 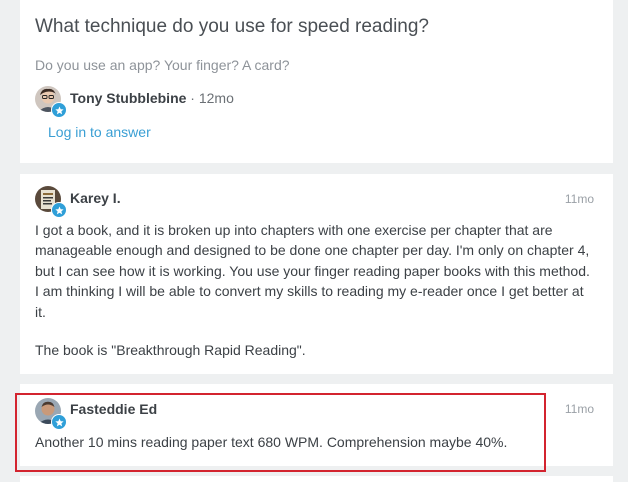 I want to click on question-author-row: Tony Stubblebine · 12mo, so click(x=152, y=98).